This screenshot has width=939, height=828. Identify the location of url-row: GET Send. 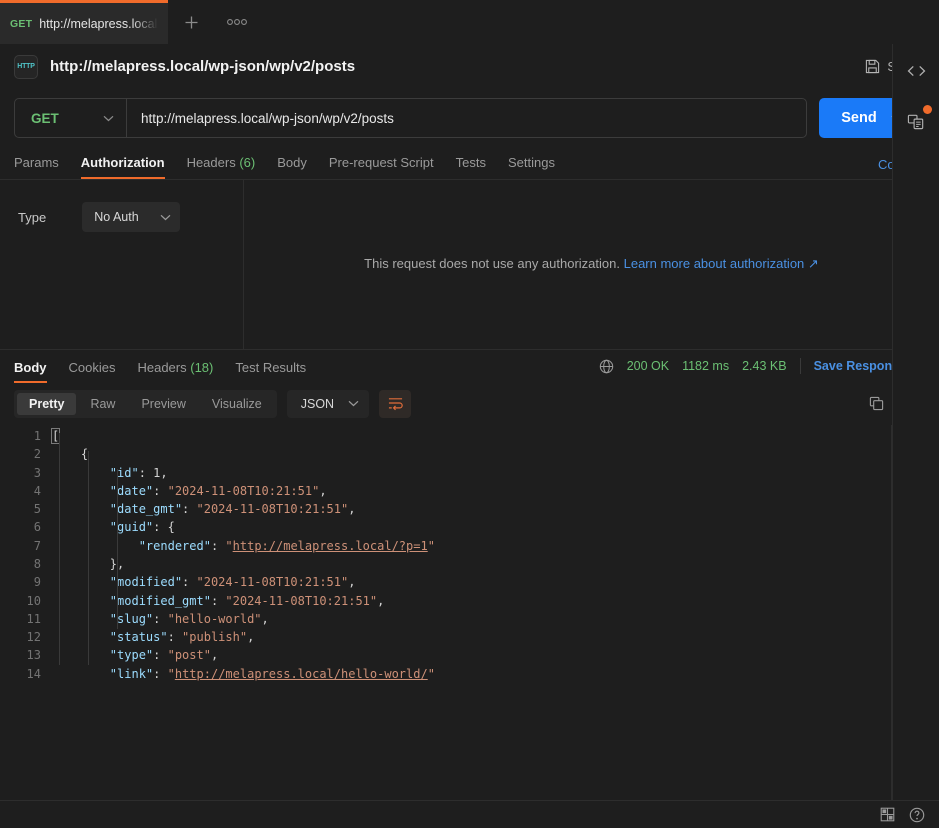
(469, 118).